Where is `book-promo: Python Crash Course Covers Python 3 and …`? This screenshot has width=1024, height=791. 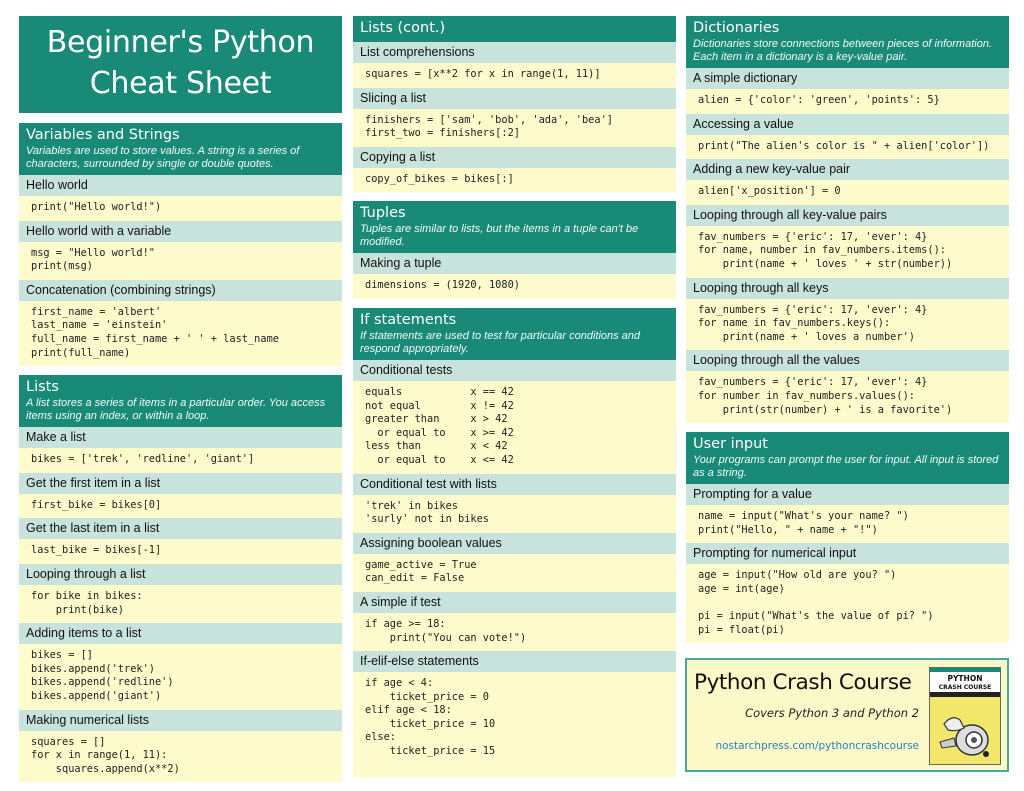 book-promo: Python Crash Course Covers Python 3 and … is located at coordinates (847, 715).